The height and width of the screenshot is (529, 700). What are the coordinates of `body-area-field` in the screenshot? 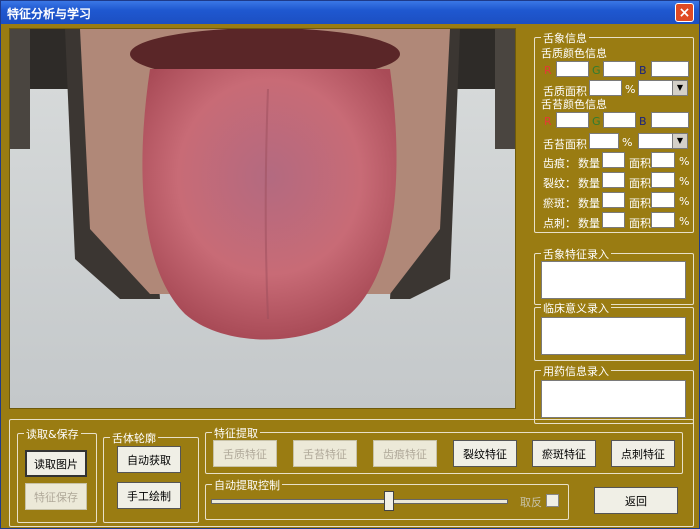 It's located at (605, 88).